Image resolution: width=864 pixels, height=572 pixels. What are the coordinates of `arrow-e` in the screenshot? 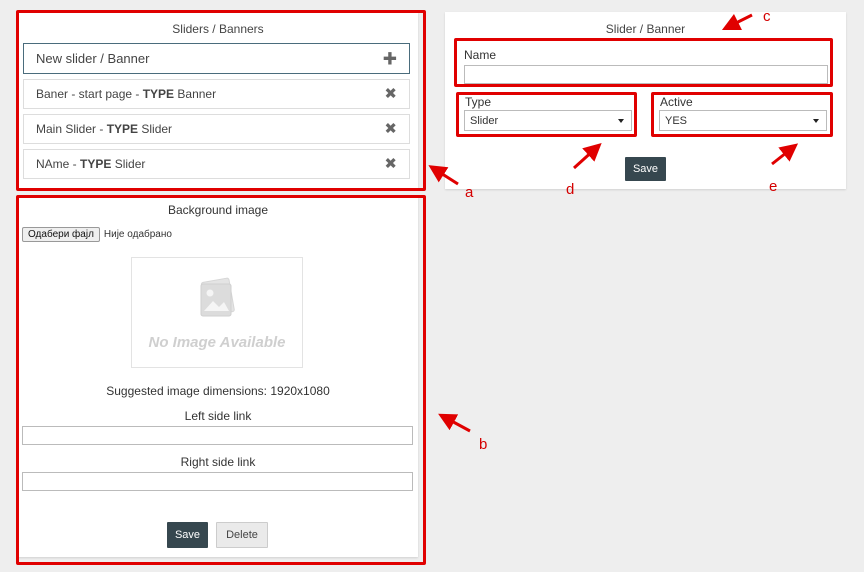 It's located at (785, 154).